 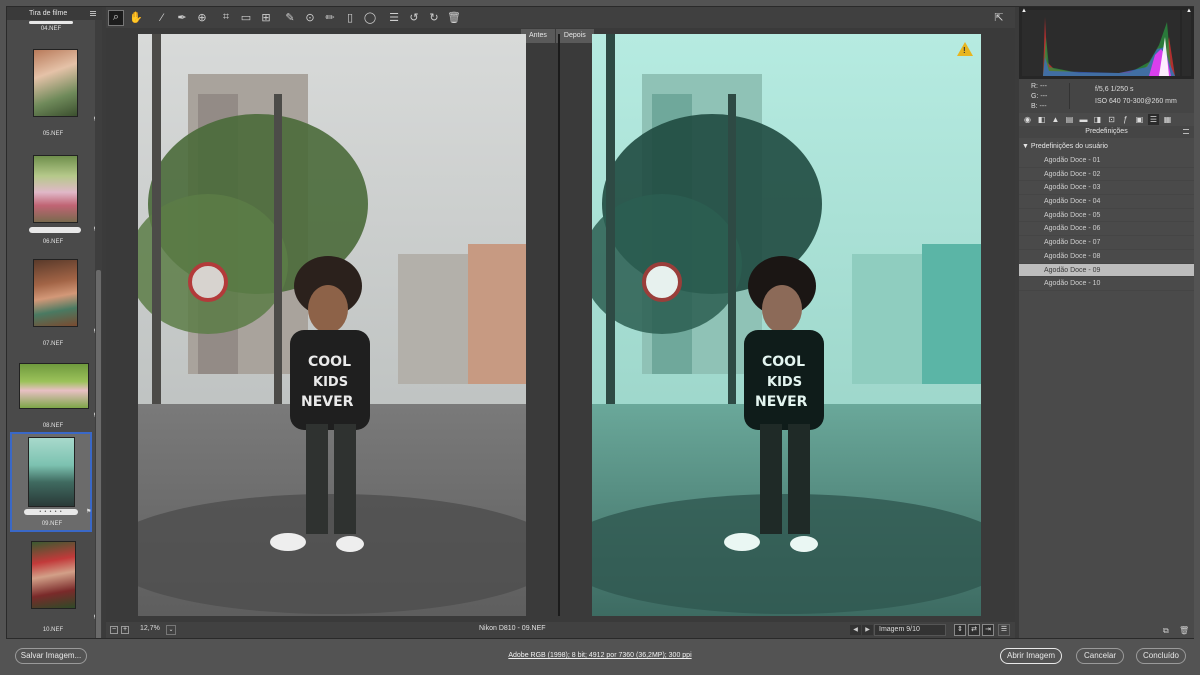 What do you see at coordinates (999, 18) in the screenshot?
I see `fullscreen-icon: ⇱` at bounding box center [999, 18].